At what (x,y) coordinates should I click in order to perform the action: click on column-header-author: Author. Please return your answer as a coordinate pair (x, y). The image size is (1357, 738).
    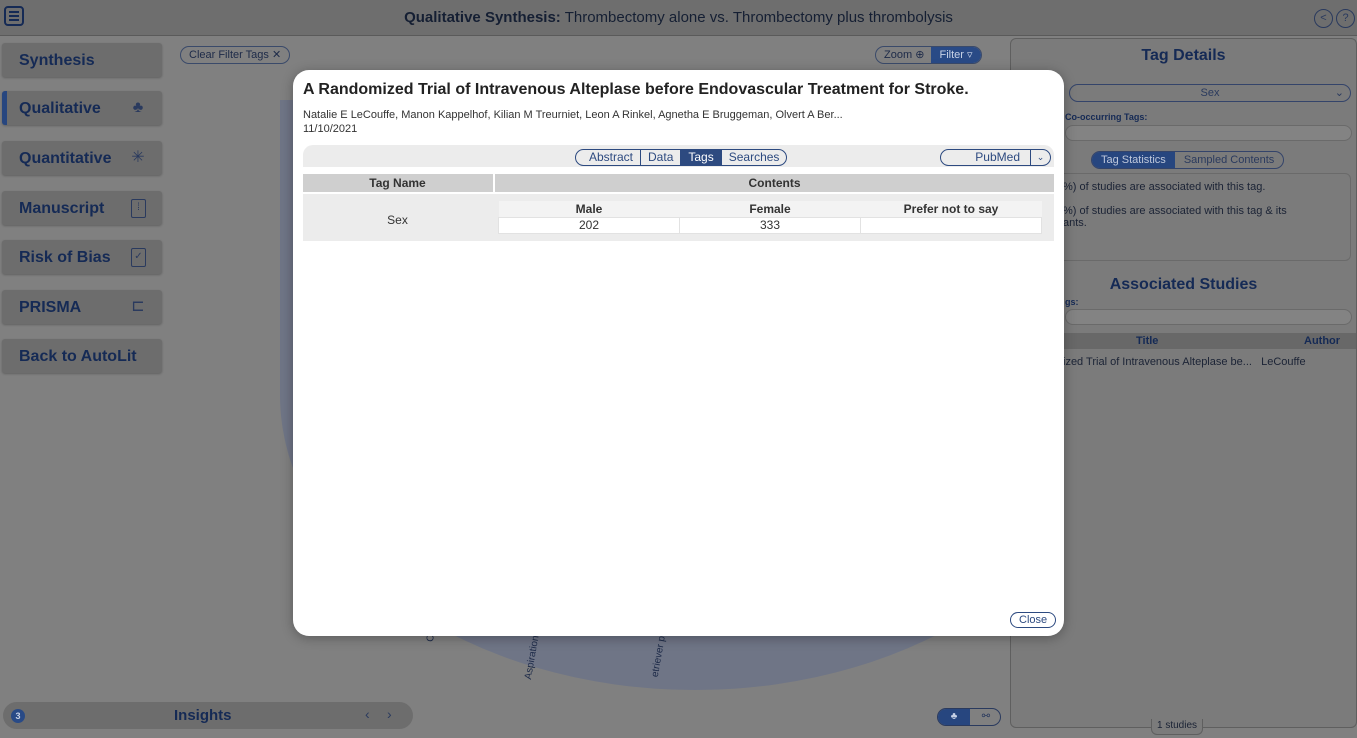
    Looking at the image, I should click on (1322, 341).